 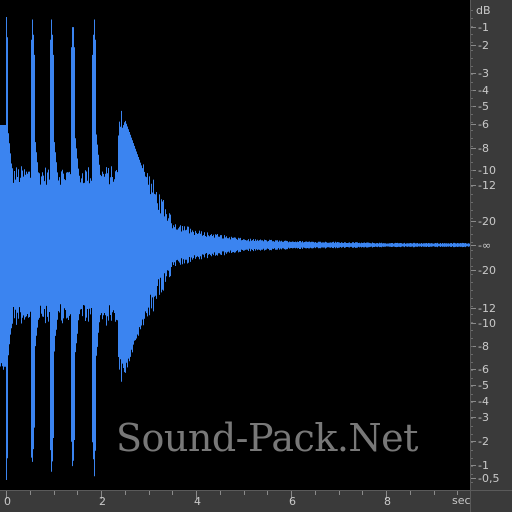 What do you see at coordinates (489, 478) in the screenshot?
I see `db-tick-label: -0,5` at bounding box center [489, 478].